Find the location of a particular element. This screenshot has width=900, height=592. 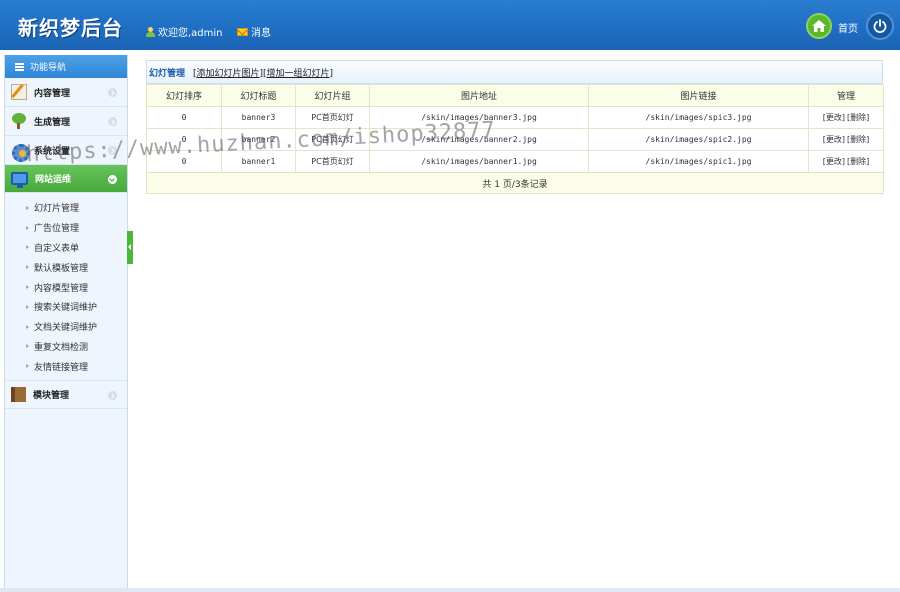

column-header: 幻灯片组 is located at coordinates (332, 95).